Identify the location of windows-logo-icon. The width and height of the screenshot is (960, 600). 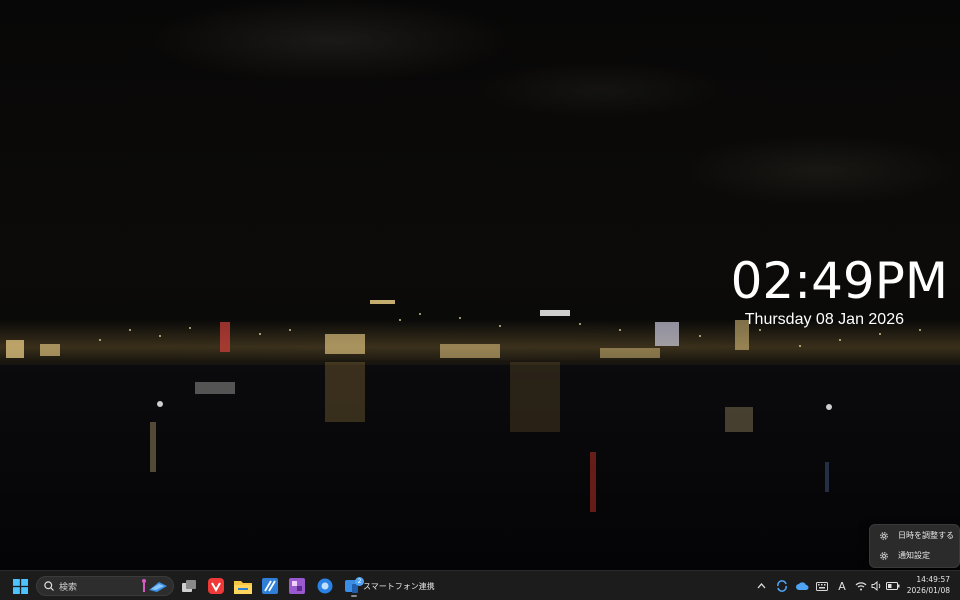
(20, 586).